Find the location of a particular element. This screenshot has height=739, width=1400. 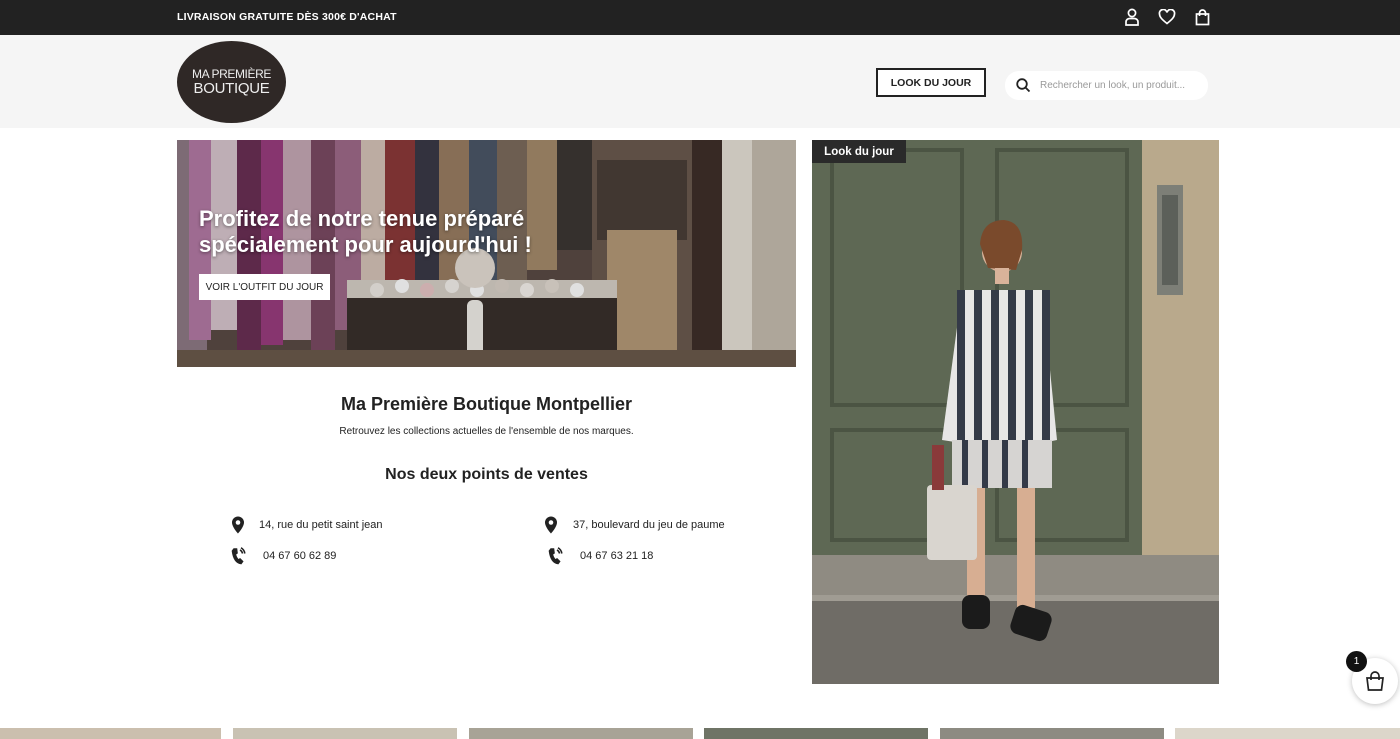

search-input is located at coordinates (1120, 85).